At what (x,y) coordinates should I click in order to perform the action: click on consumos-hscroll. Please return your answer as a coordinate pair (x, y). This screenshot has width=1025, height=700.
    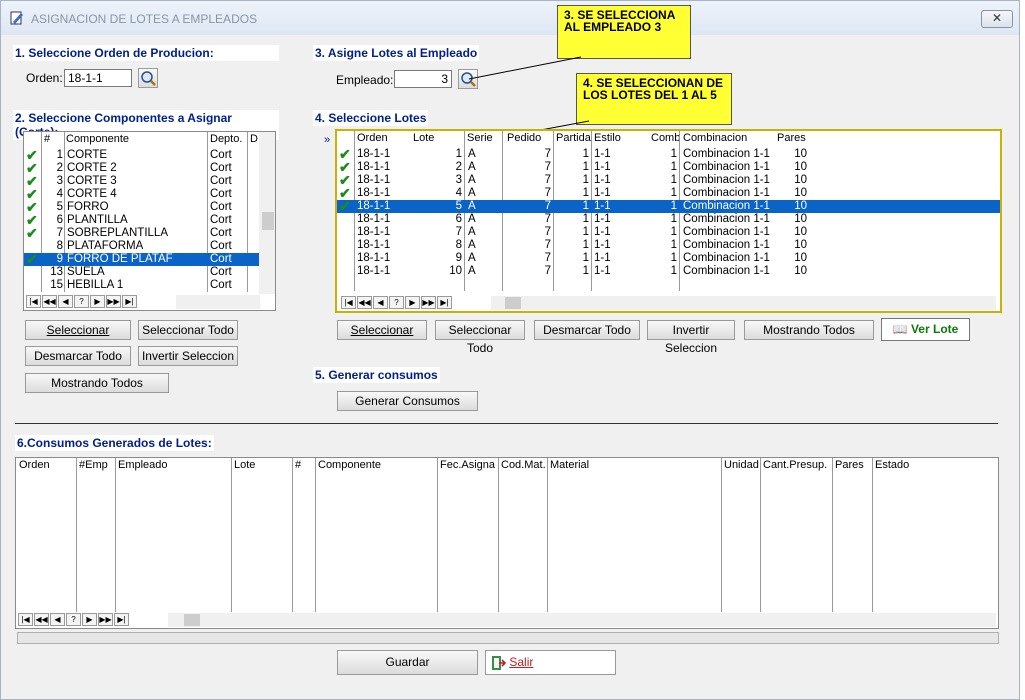
    Looking at the image, I should click on (582, 620).